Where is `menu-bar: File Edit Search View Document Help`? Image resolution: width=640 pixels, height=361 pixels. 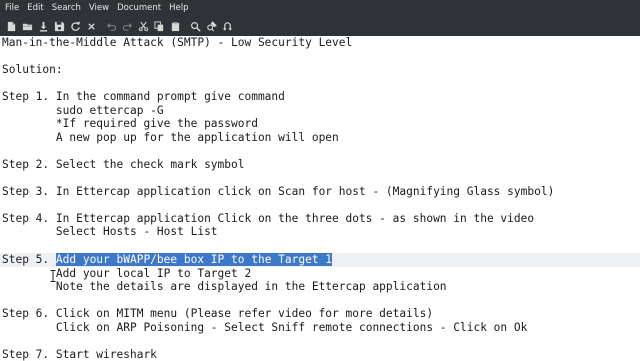 menu-bar: File Edit Search View Document Help is located at coordinates (320, 8).